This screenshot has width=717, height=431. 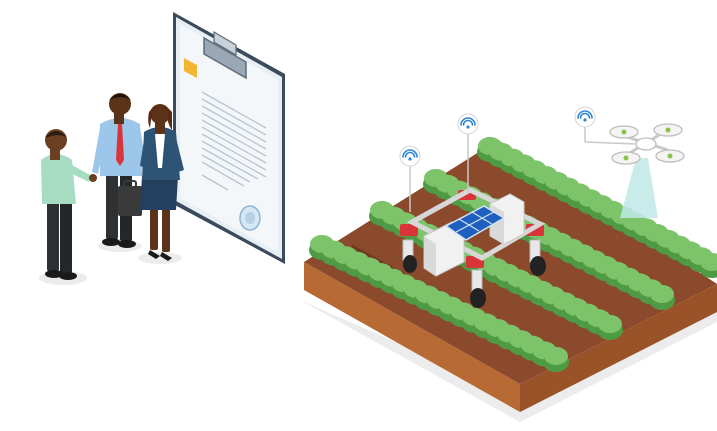 I want to click on person-red-tie, so click(x=119, y=170).